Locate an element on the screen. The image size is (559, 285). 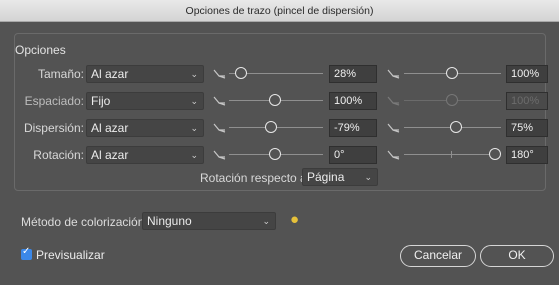
checkmark-icon: ✓ is located at coordinates (26, 251).